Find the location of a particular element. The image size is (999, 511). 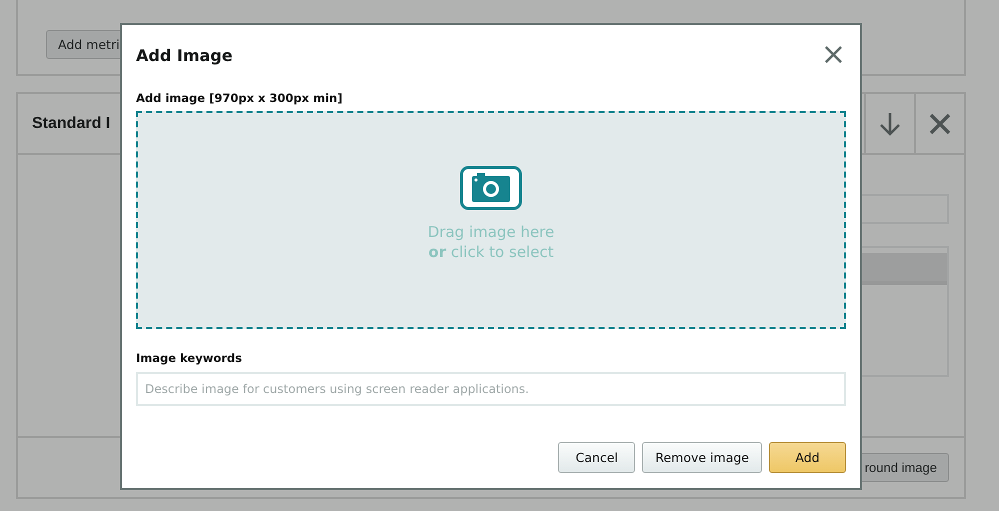

keywords-label: Image keywords is located at coordinates (189, 358).